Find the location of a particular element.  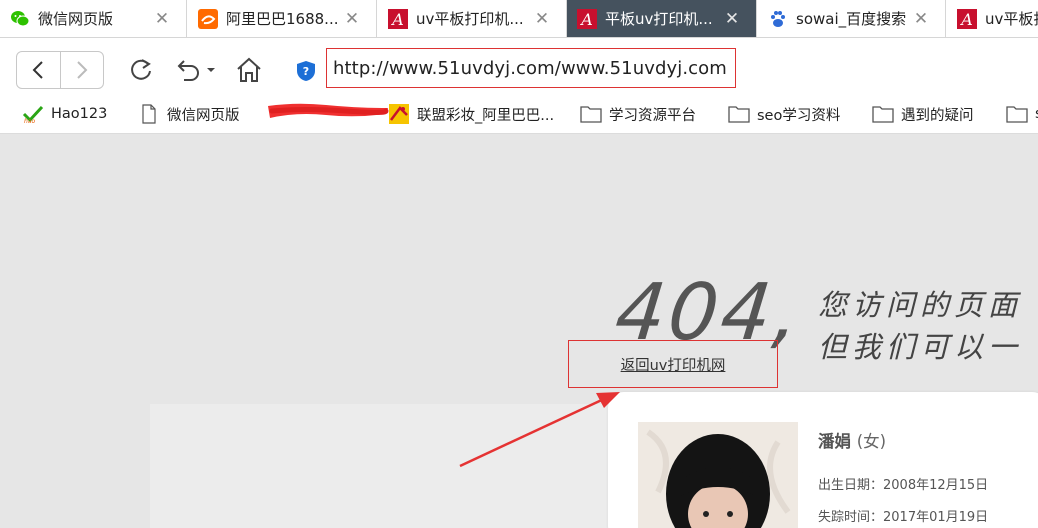

tab-label: uv平板打 is located at coordinates (1011, 19).